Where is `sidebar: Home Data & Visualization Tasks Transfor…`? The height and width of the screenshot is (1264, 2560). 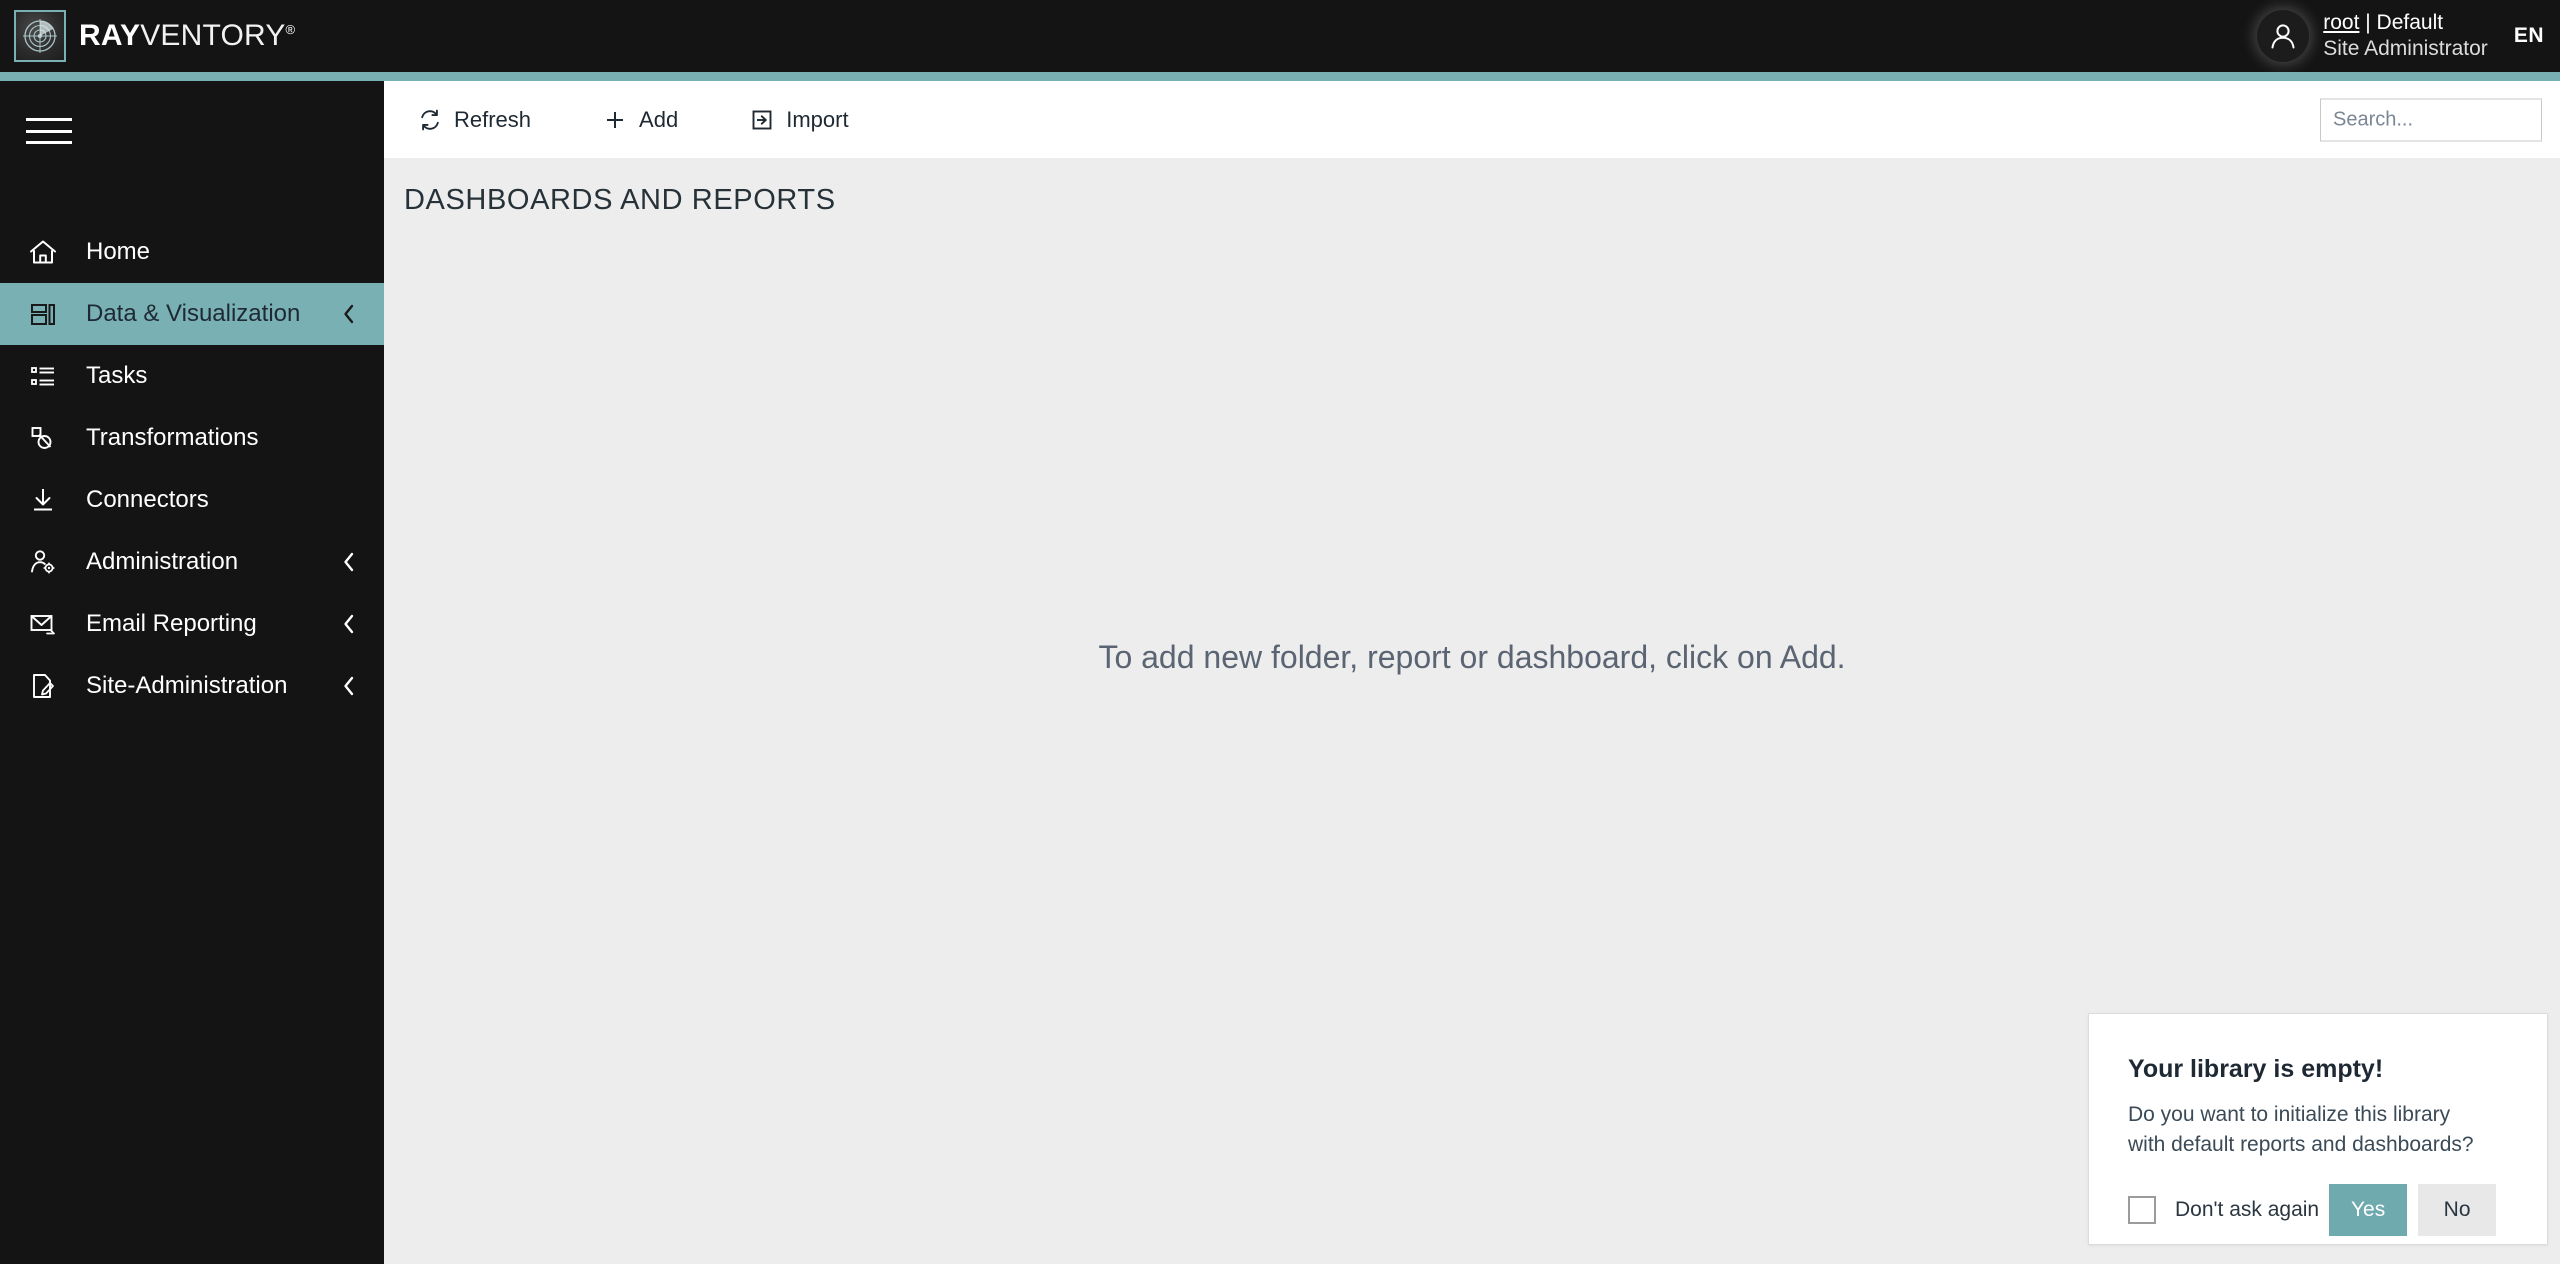 sidebar: Home Data & Visualization Tasks Transfor… is located at coordinates (192, 672).